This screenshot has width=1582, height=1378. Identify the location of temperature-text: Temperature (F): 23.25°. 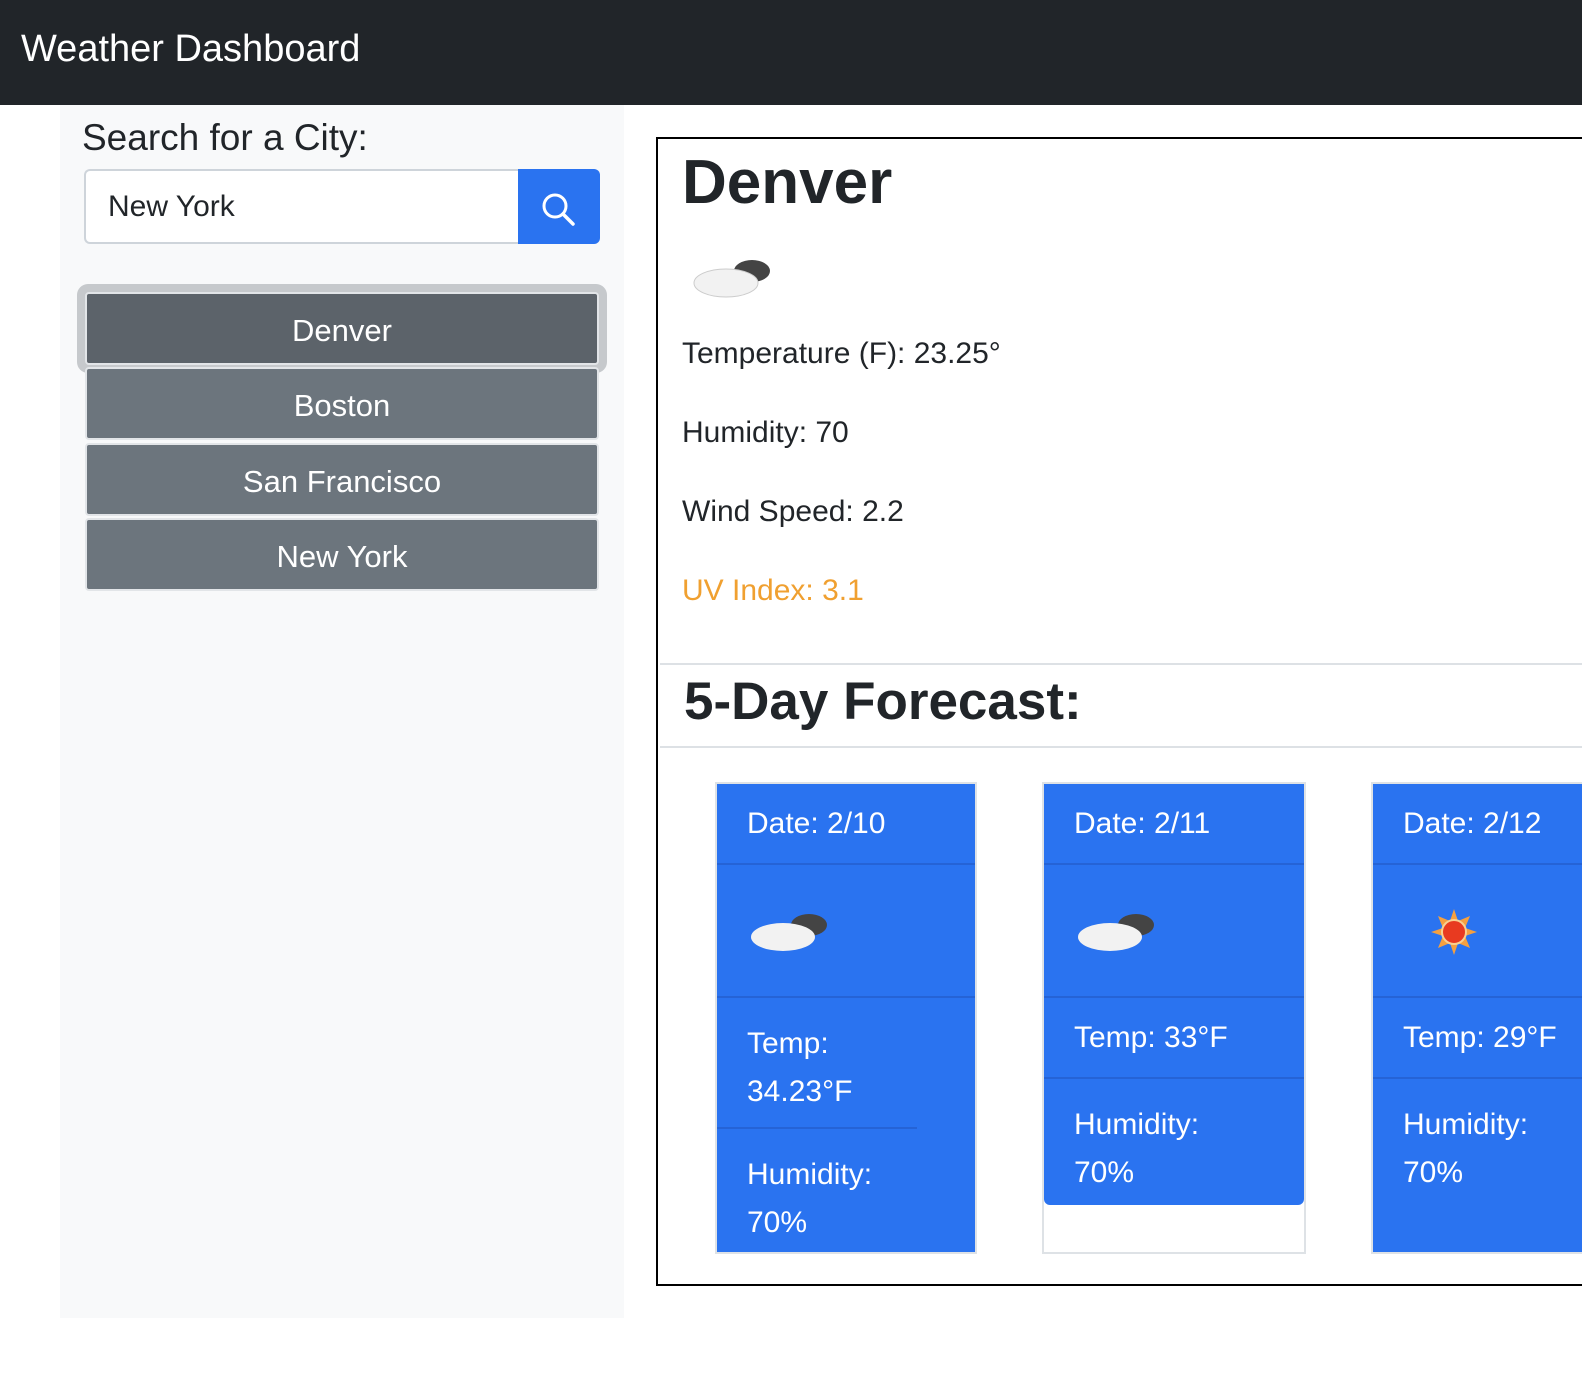
(841, 353).